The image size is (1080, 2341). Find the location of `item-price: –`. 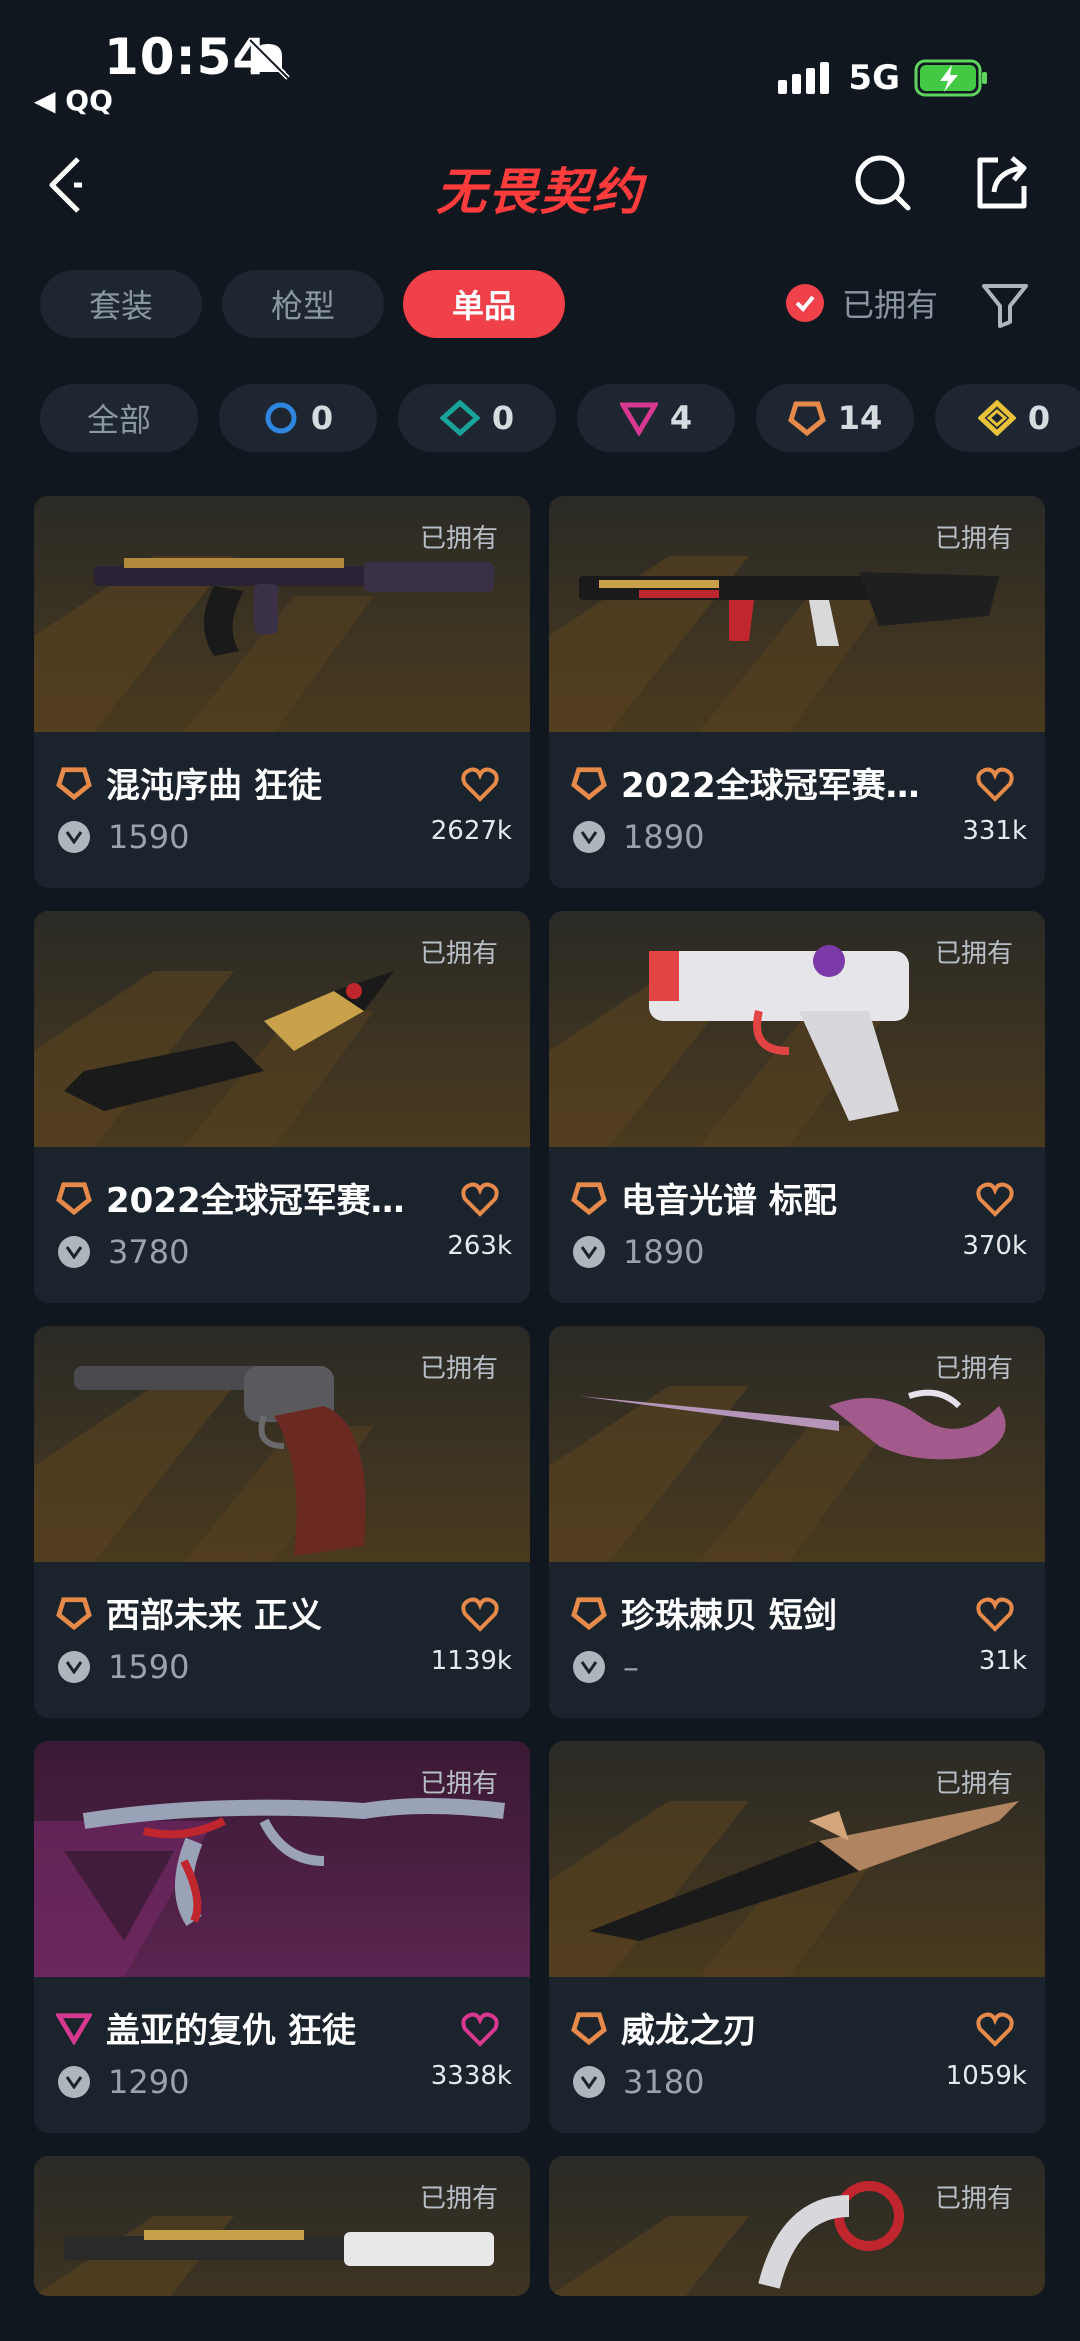

item-price: – is located at coordinates (631, 1667).